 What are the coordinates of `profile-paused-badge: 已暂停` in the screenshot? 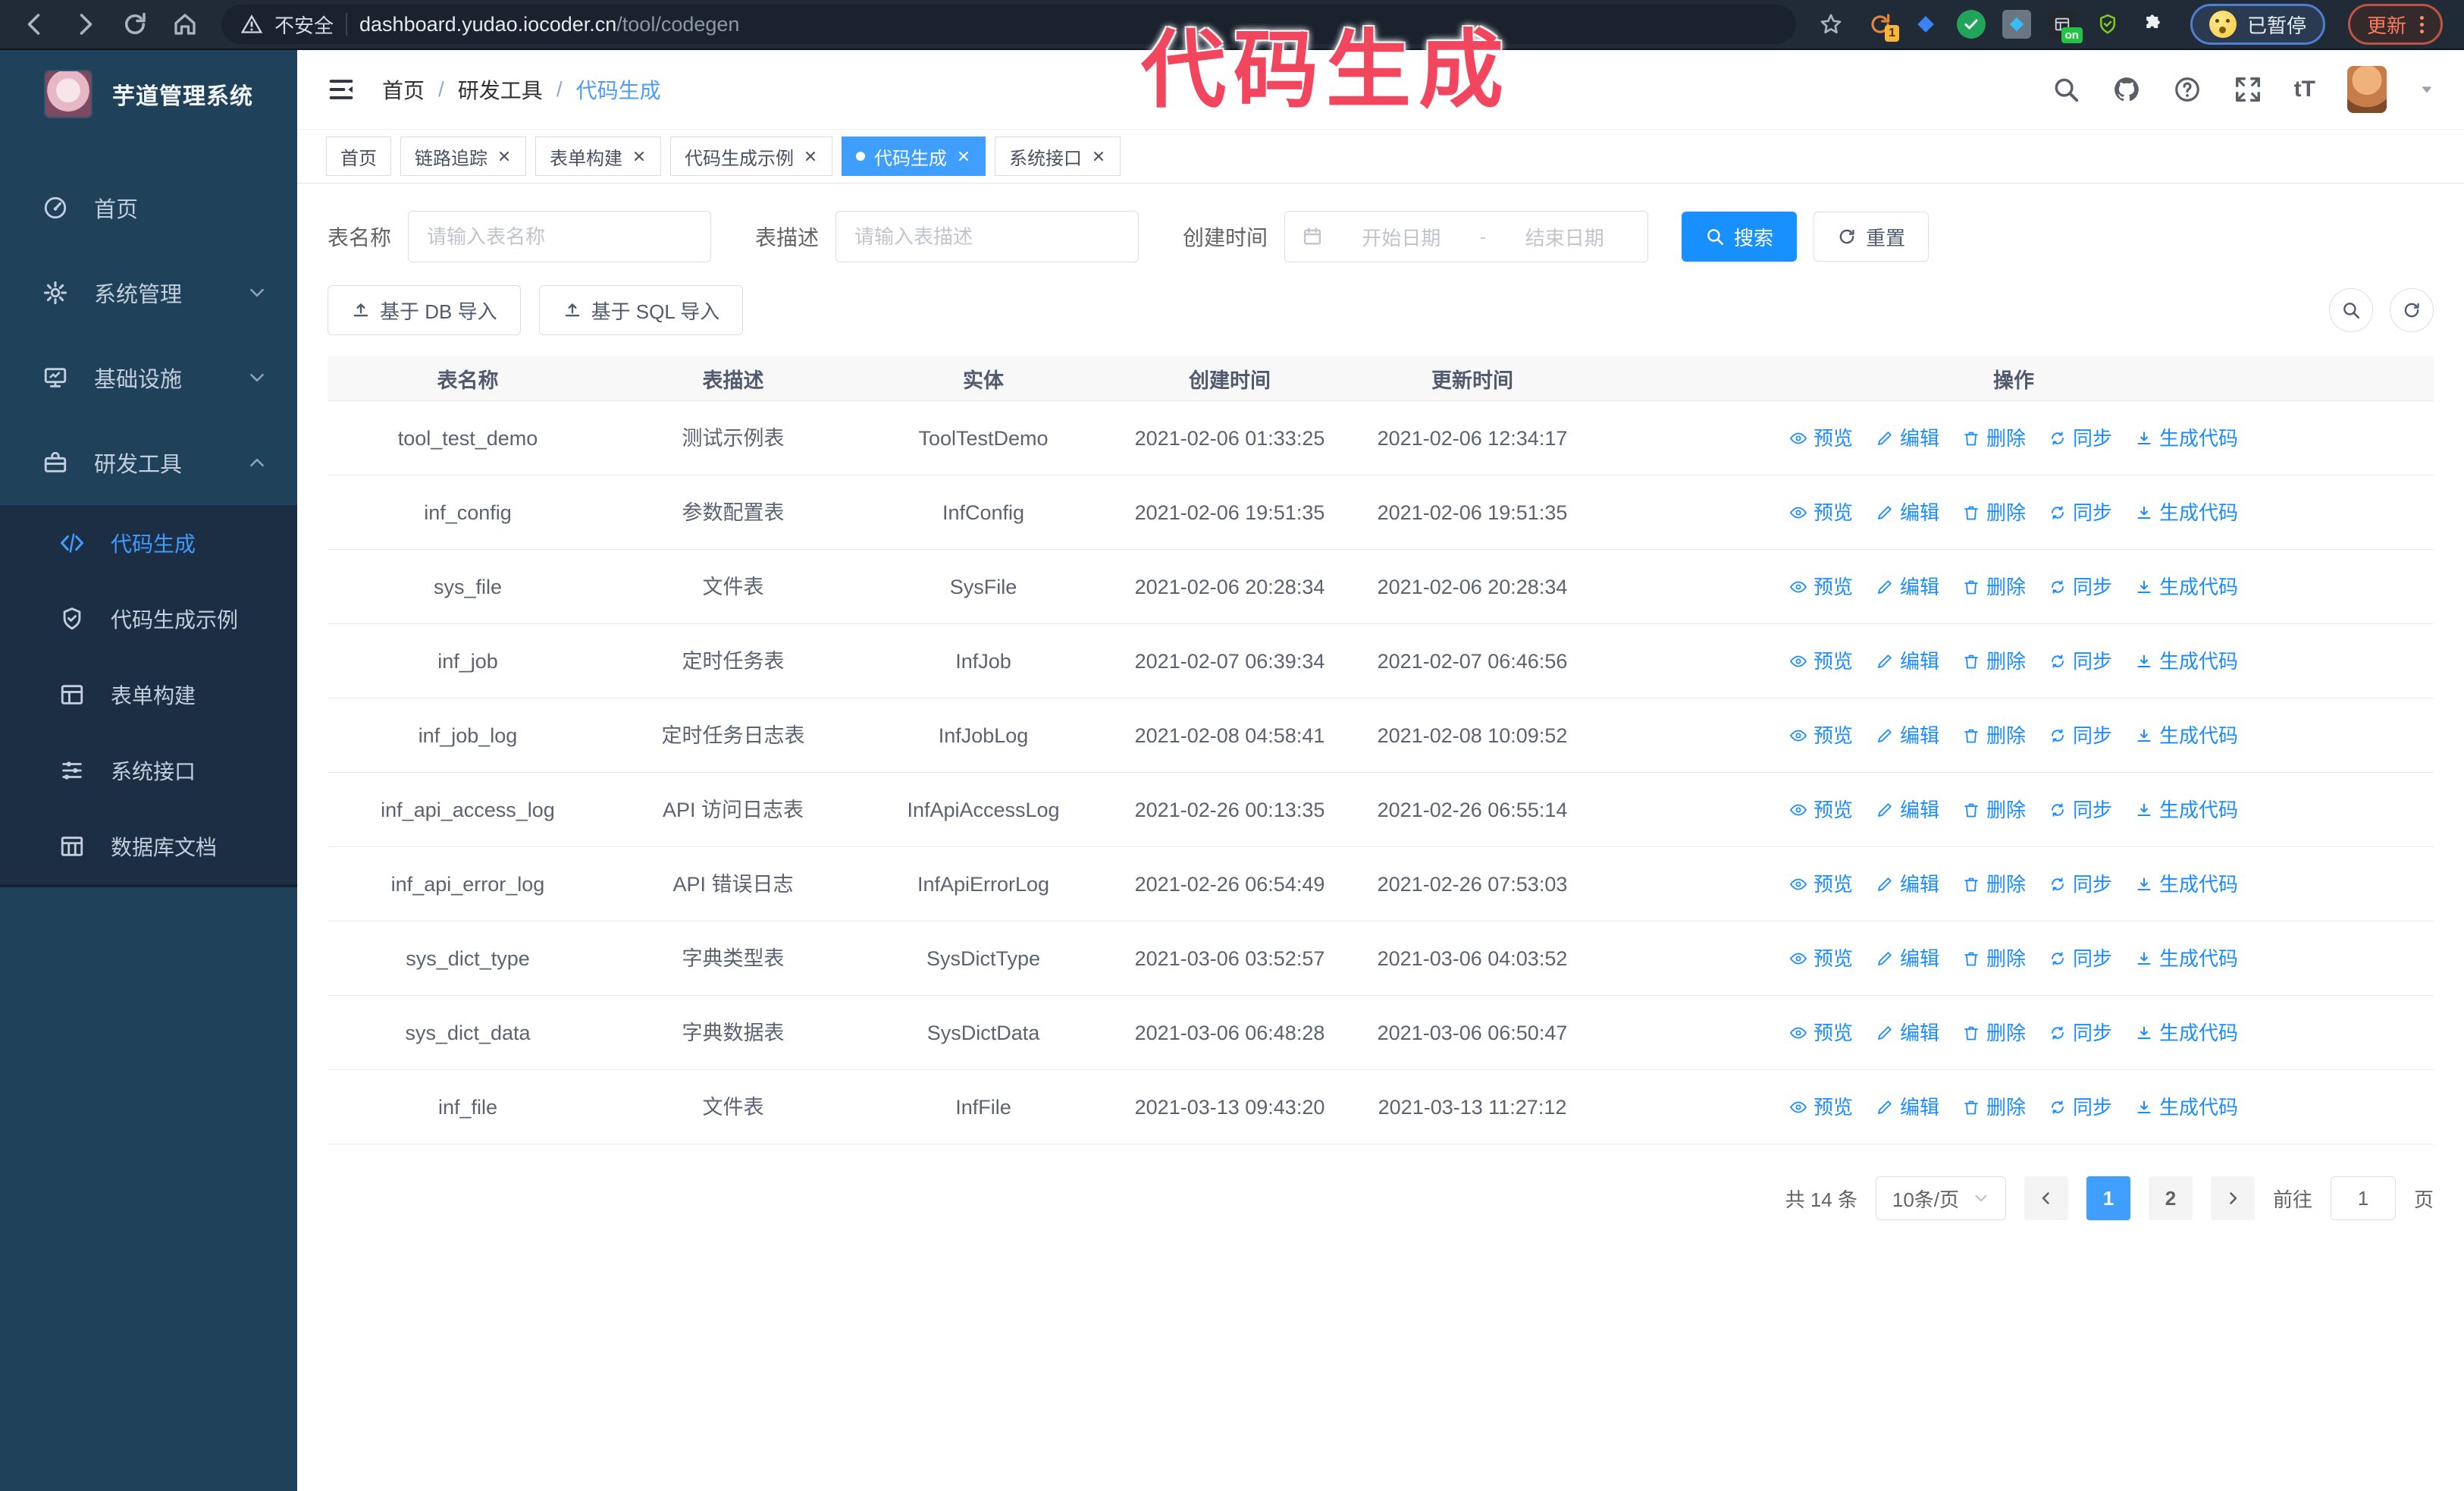 It's located at (2257, 24).